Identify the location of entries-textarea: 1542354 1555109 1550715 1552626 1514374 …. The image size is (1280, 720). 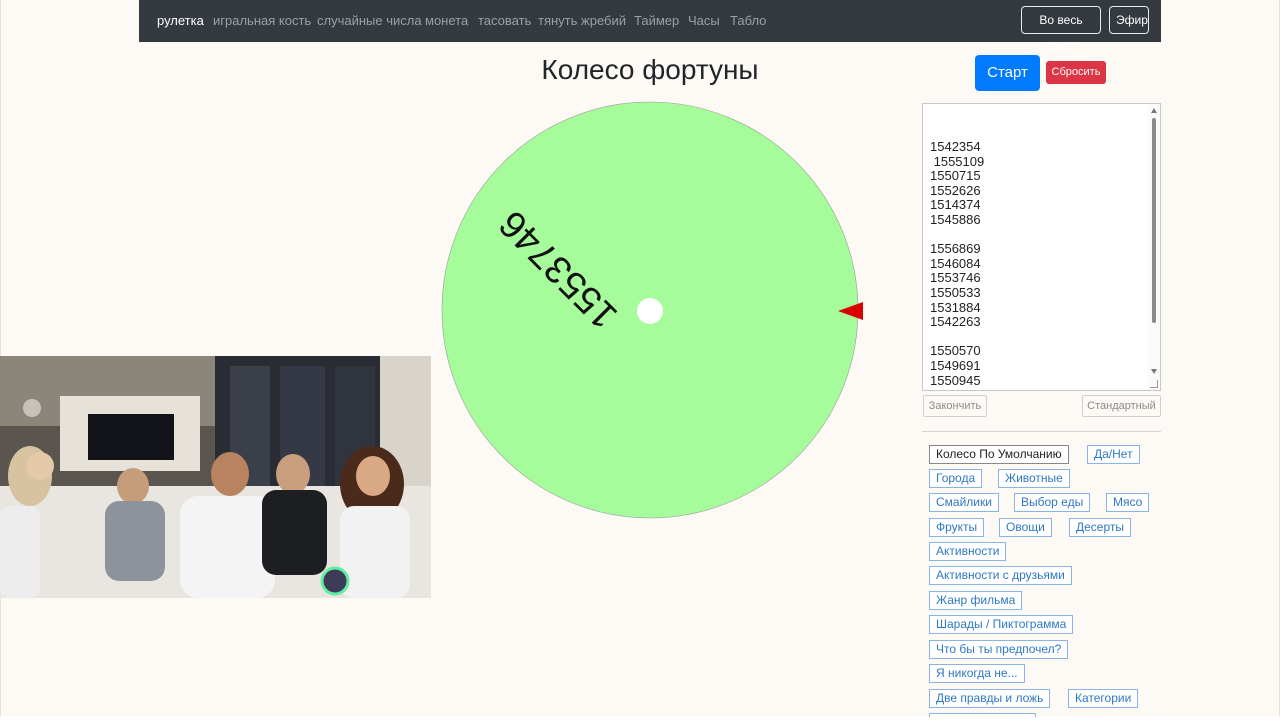
(1041, 247).